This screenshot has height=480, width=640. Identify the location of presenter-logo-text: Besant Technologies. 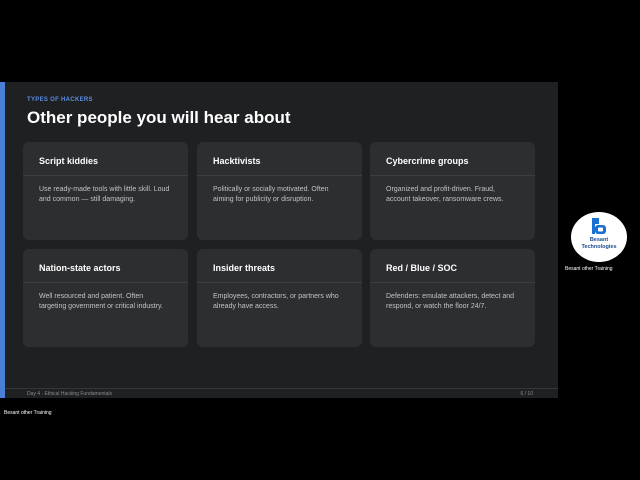
(599, 243).